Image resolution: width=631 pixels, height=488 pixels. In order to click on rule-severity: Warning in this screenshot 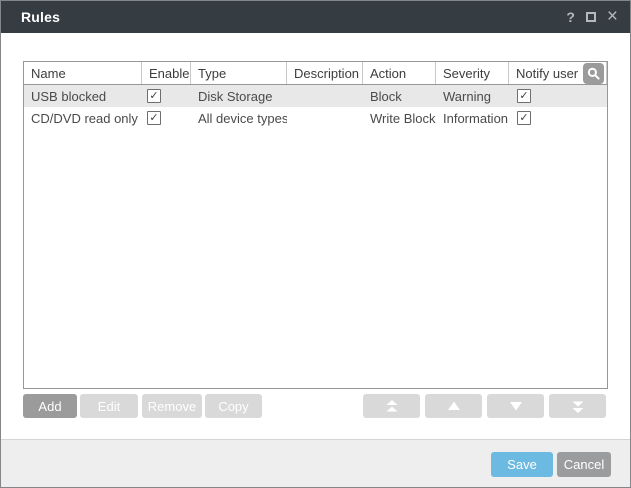, I will do `click(467, 96)`.